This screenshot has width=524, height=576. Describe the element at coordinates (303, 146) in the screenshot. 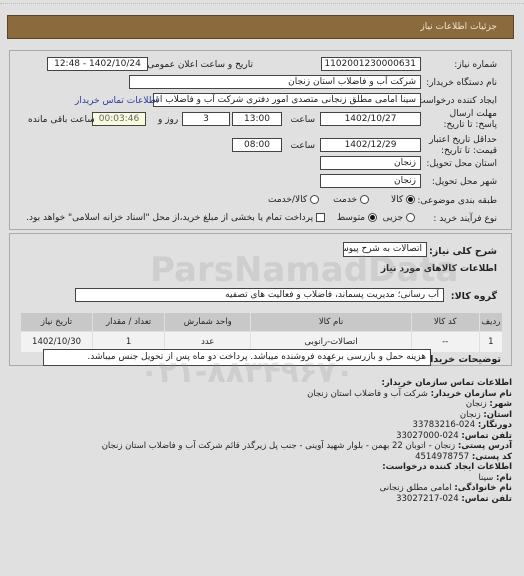

I see `validity-time-label: ساعت` at that location.